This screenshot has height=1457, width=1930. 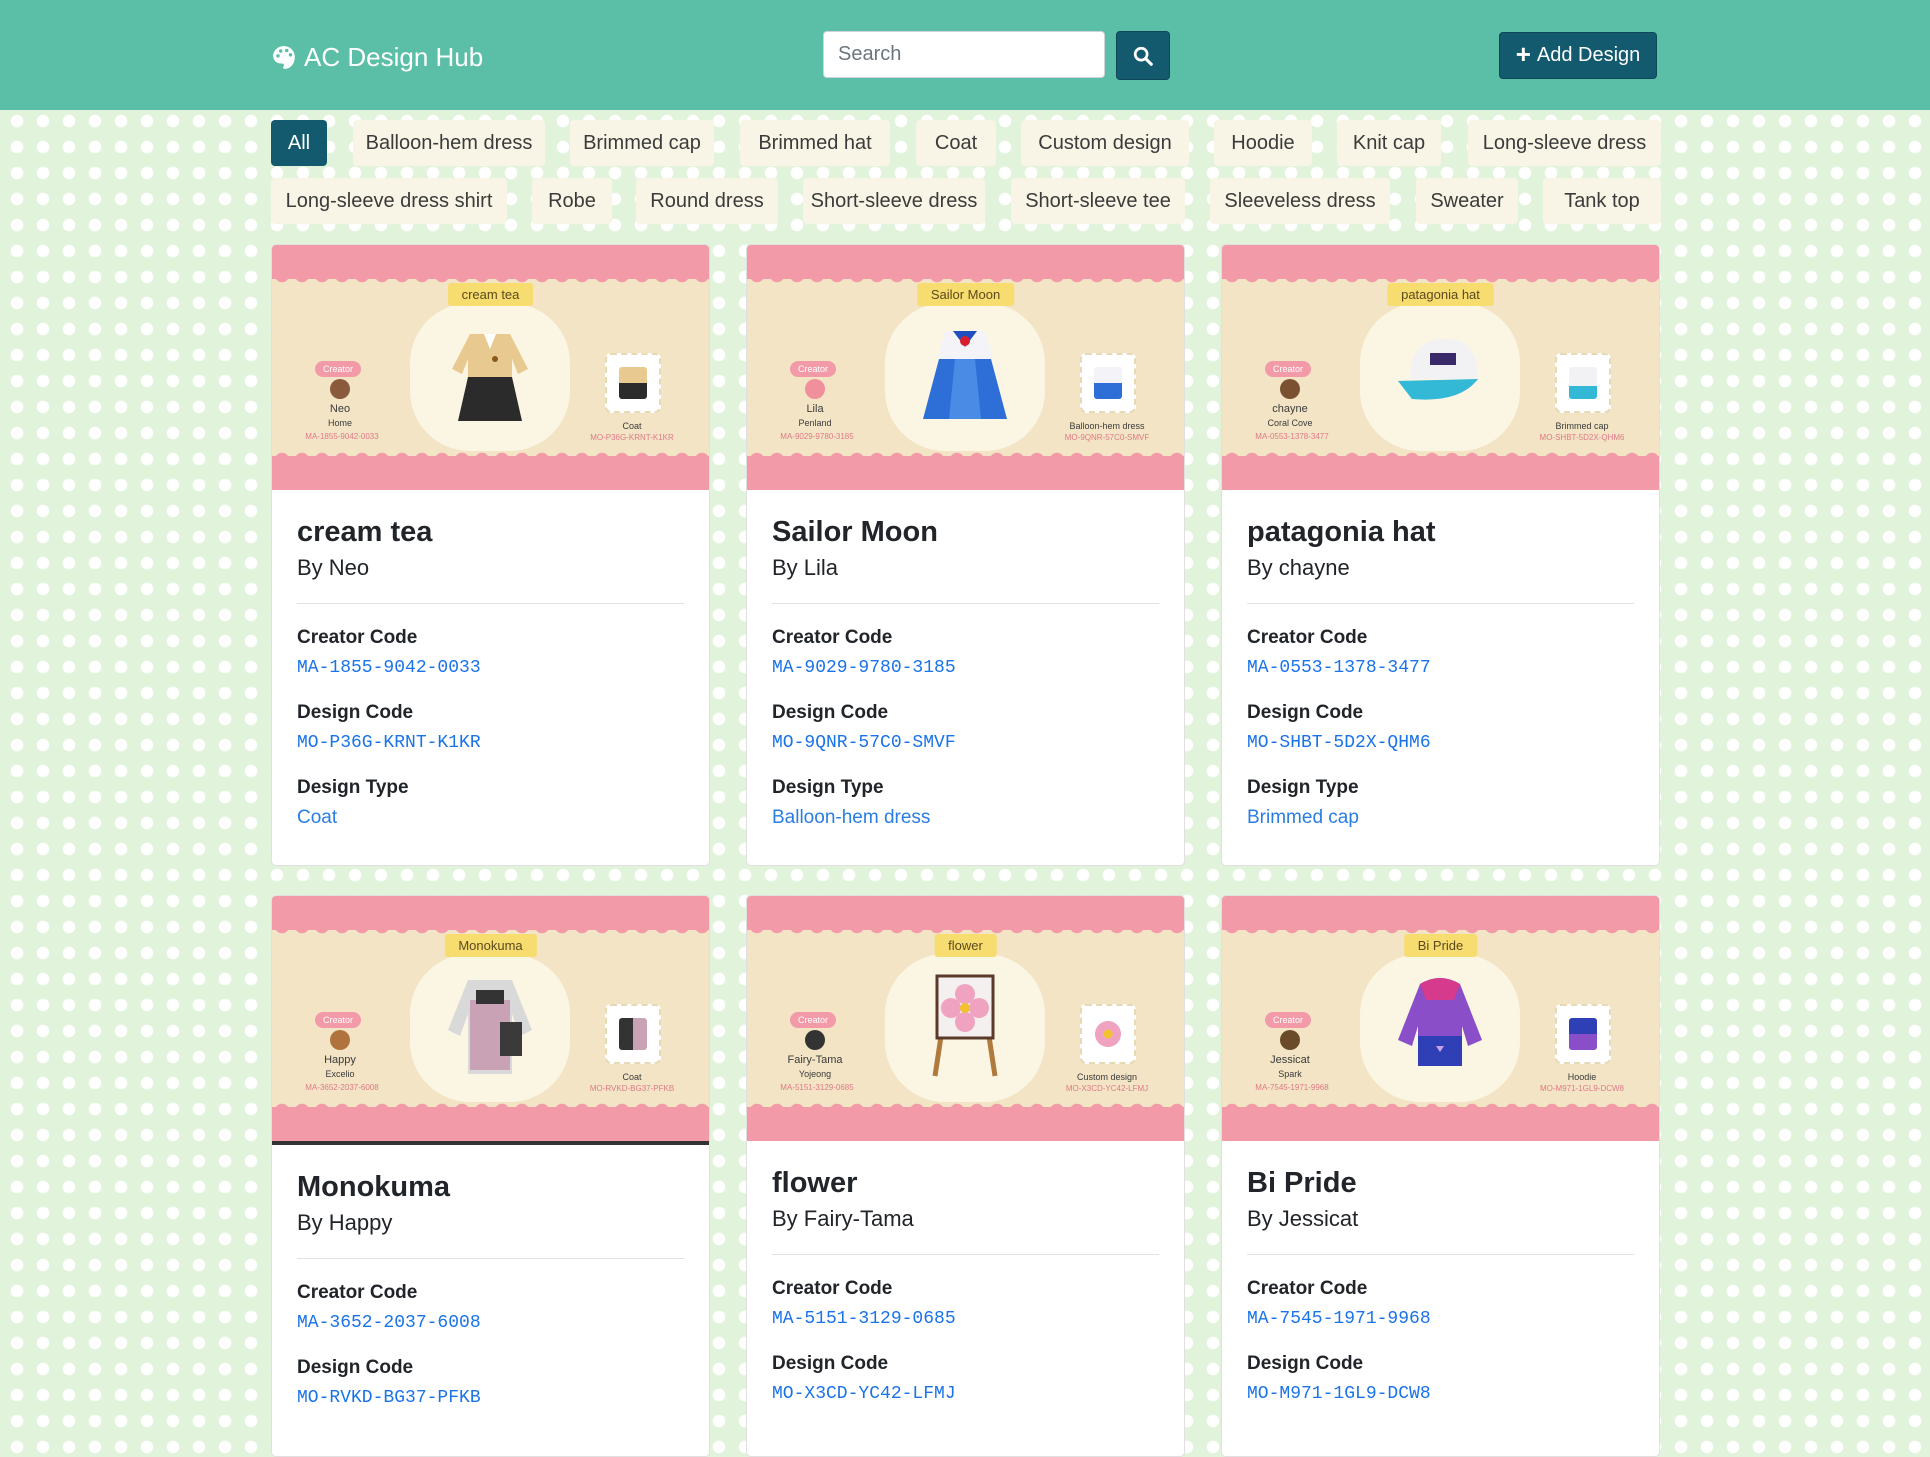 What do you see at coordinates (815, 1183) in the screenshot?
I see `card-title: flower` at bounding box center [815, 1183].